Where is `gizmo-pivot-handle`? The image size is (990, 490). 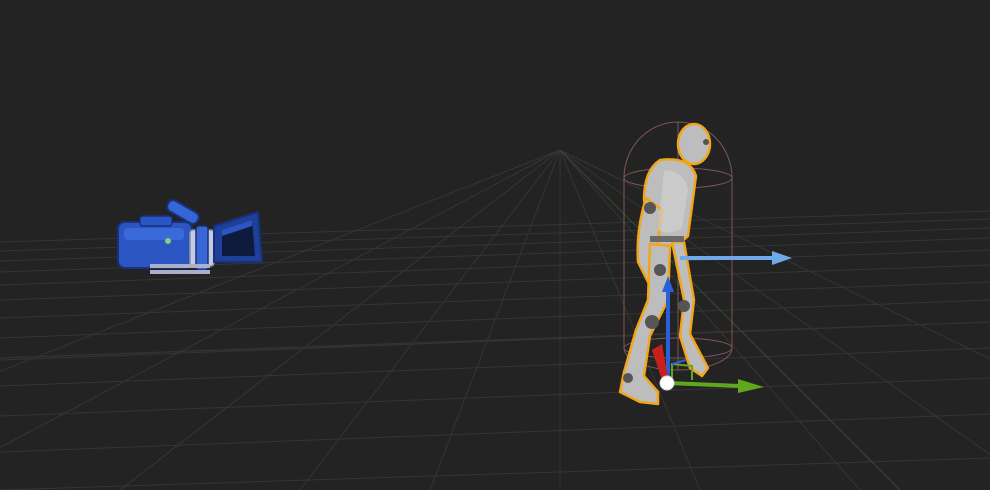
gizmo-pivot-handle is located at coordinates (667, 383).